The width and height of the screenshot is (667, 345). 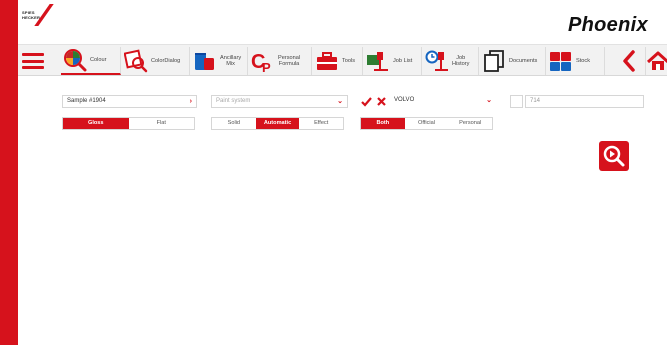 I want to click on chevron-left-icon, so click(x=629, y=61).